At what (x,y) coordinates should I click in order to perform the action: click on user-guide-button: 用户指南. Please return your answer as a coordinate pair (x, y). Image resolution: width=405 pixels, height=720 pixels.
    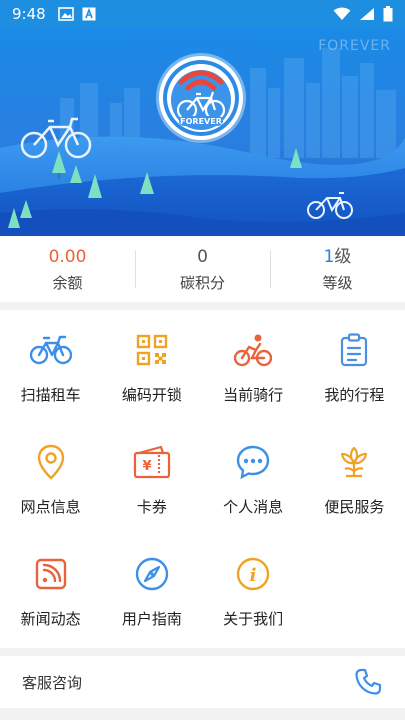
    Looking at the image, I should click on (151, 590).